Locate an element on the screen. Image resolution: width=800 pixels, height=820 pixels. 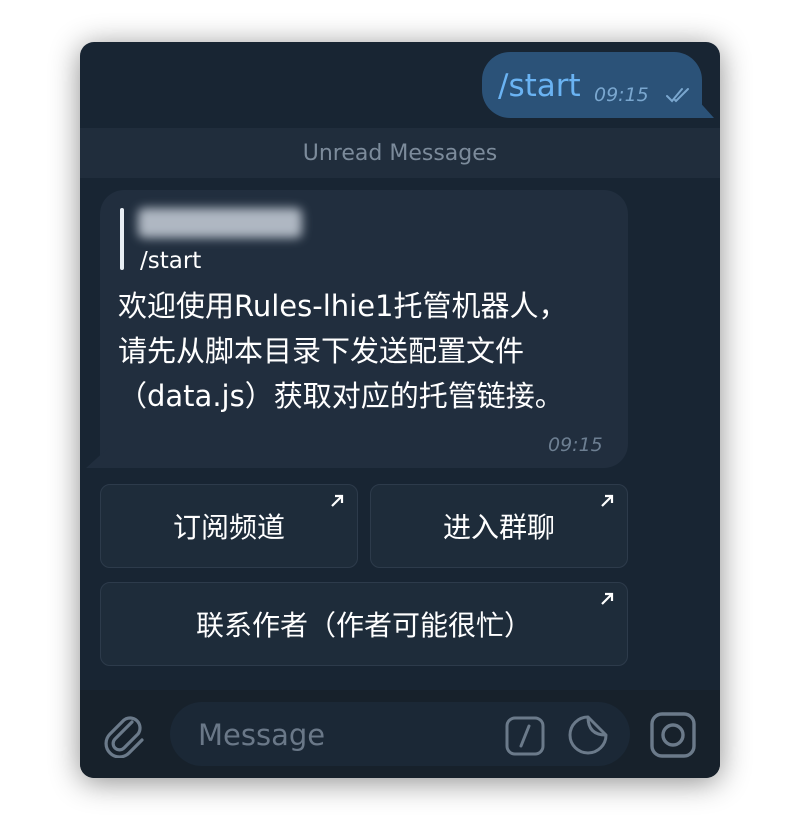
keyboard-button-label: 进入群聊 is located at coordinates (498, 527).